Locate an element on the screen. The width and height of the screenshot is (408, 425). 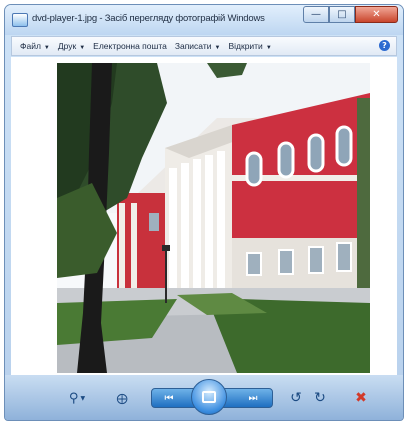
maximize-icon: □ is located at coordinates (342, 14).